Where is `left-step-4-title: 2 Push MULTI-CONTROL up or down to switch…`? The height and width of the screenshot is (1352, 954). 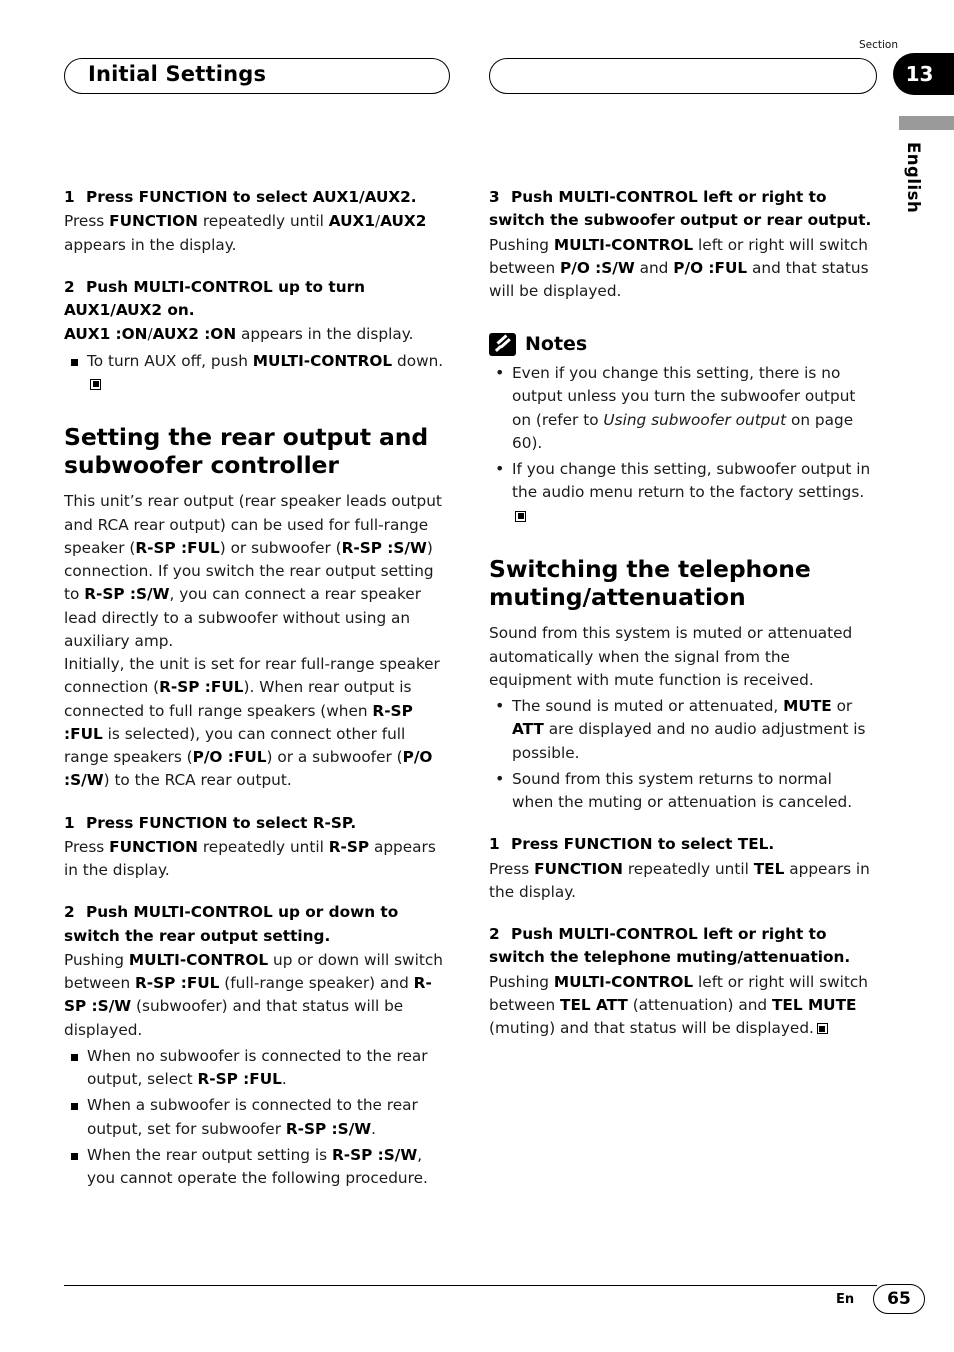 left-step-4-title: 2 Push MULTI-CONTROL up or down to switch… is located at coordinates (258, 924).